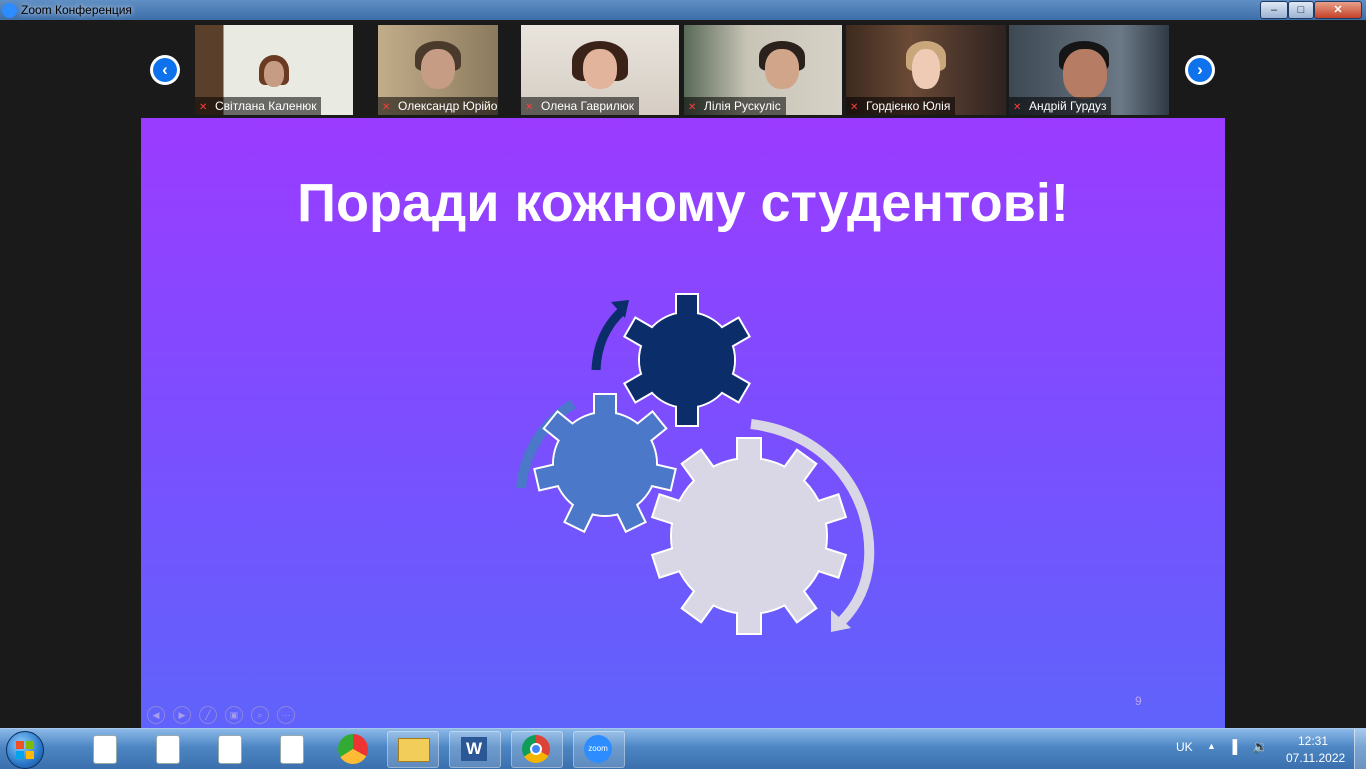  What do you see at coordinates (1313, 741) in the screenshot?
I see `clock-time: 12:31` at bounding box center [1313, 741].